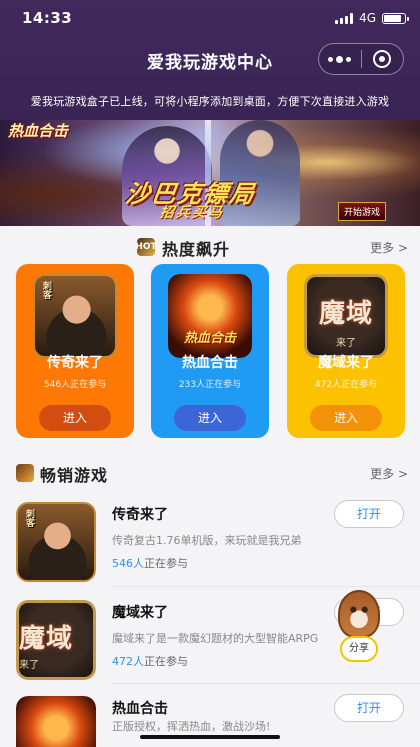 This screenshot has width=420, height=747. Describe the element at coordinates (75, 363) in the screenshot. I see `card-game-name: 传奇来了` at that location.